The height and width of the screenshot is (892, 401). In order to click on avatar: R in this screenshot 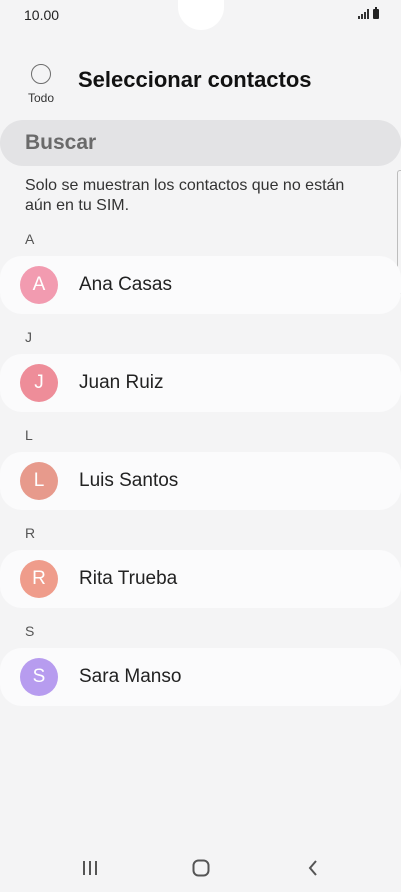, I will do `click(39, 579)`.